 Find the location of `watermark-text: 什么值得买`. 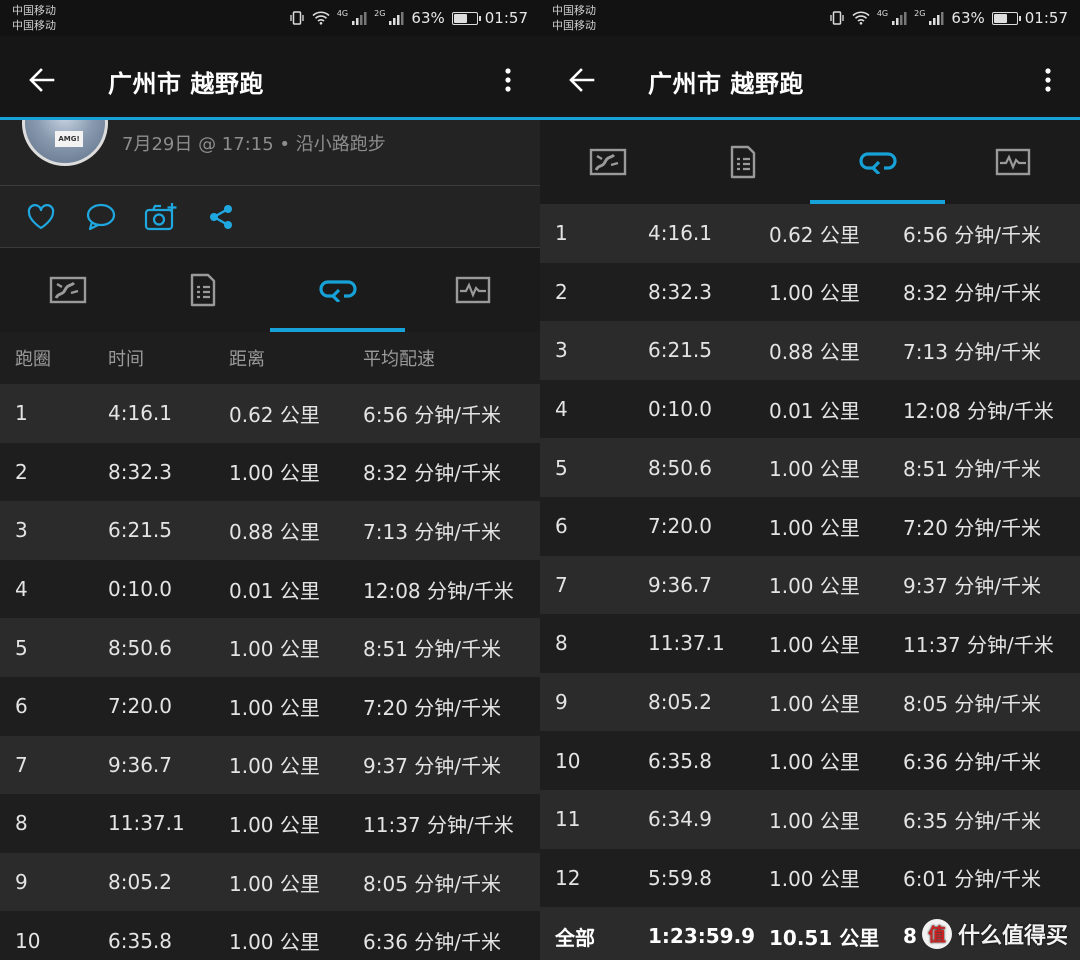

watermark-text: 什么值得买 is located at coordinates (1012, 936).